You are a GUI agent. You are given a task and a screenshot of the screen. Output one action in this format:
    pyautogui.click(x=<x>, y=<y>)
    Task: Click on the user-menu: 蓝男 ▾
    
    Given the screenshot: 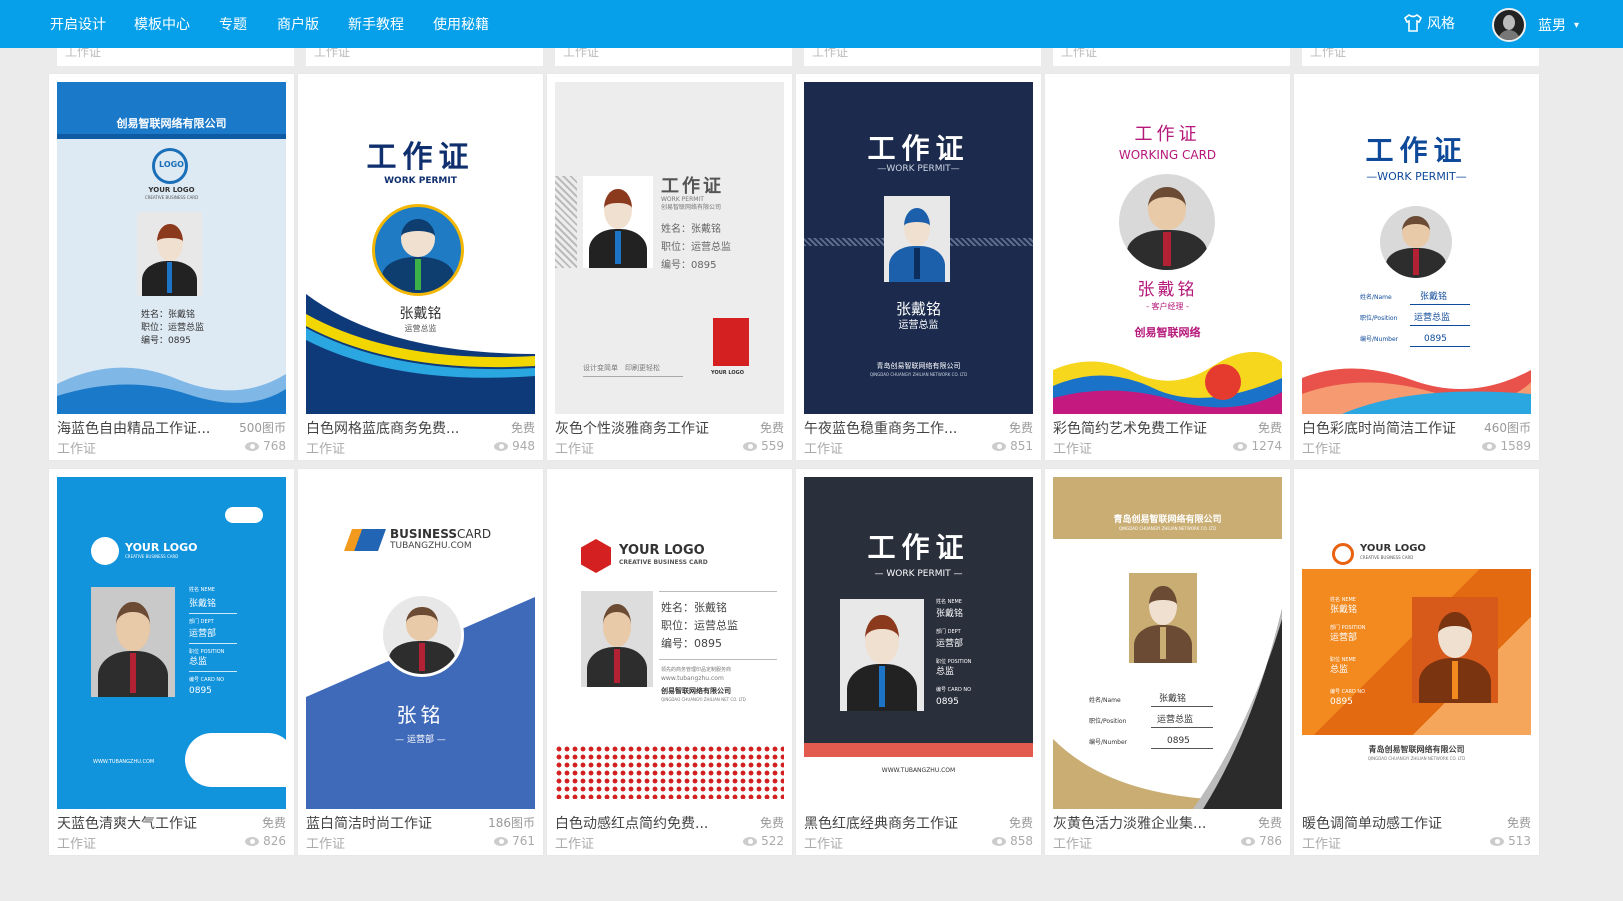 What is the action you would take?
    pyautogui.click(x=1535, y=25)
    